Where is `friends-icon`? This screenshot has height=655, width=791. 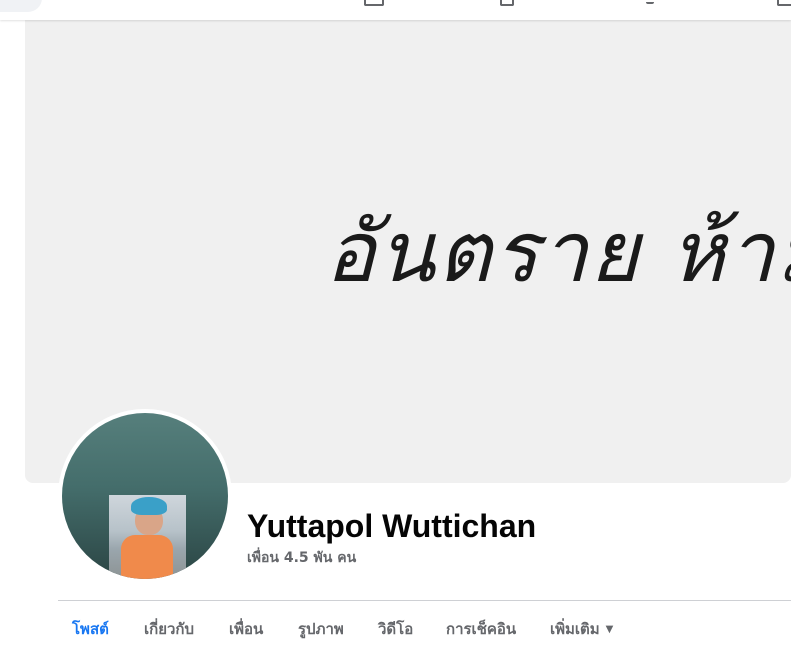
friends-icon is located at coordinates (507, 3).